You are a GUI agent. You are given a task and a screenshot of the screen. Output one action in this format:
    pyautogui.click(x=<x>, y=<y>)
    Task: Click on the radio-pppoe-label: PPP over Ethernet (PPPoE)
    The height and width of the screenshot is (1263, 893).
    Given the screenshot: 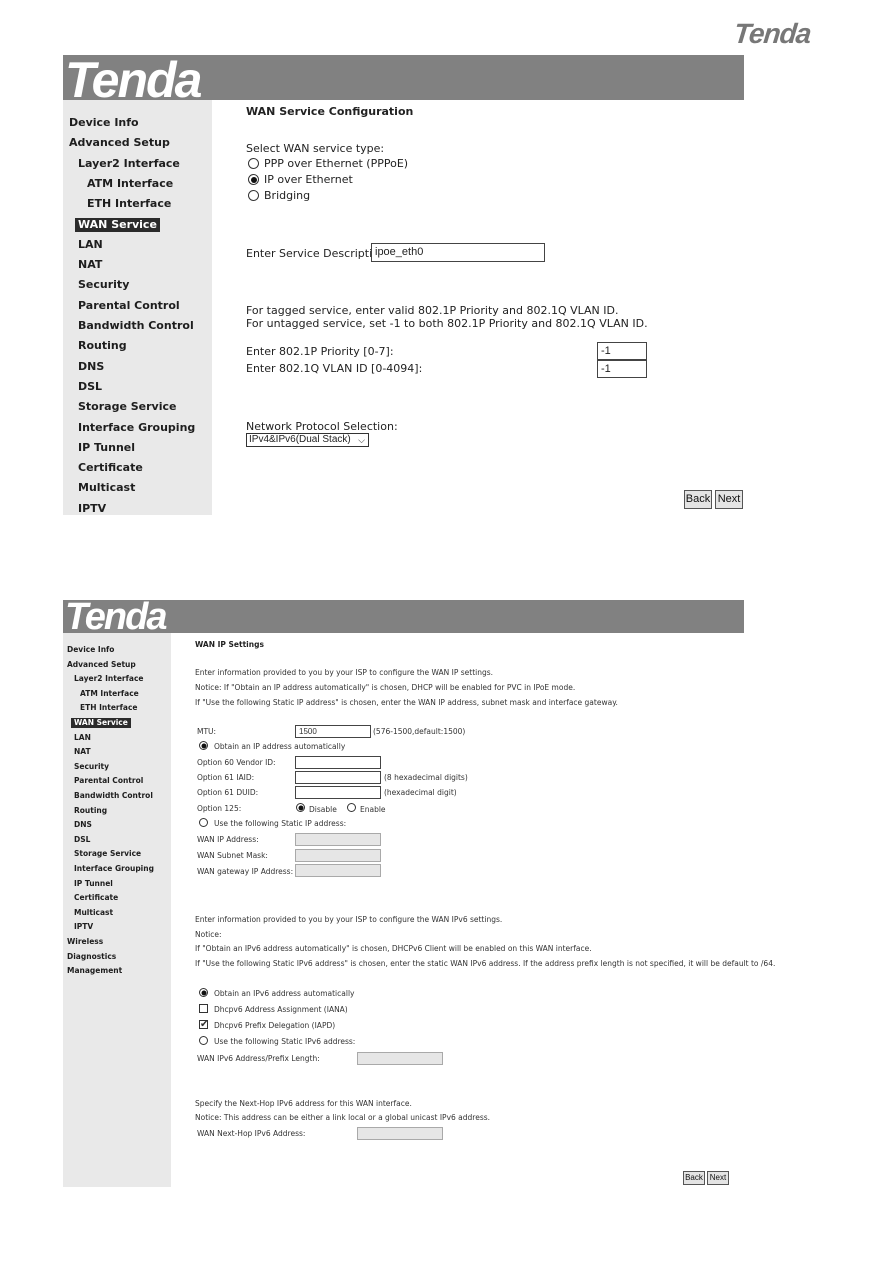 What is the action you would take?
    pyautogui.click(x=336, y=163)
    